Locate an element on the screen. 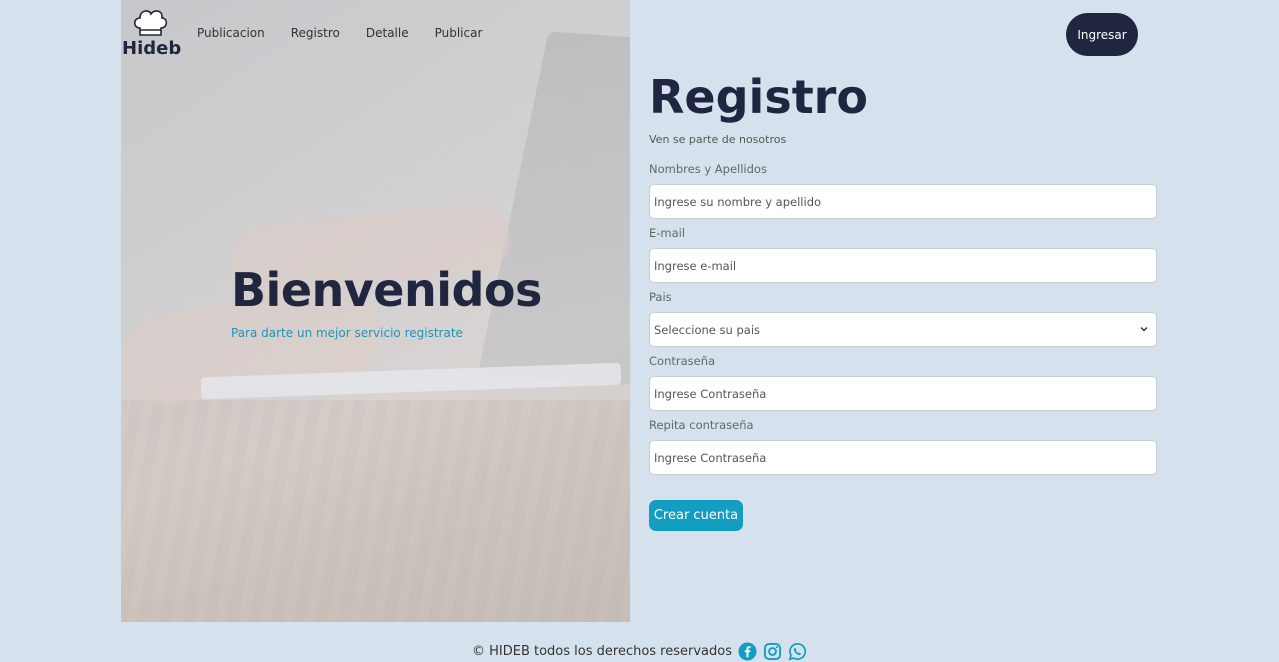 The width and height of the screenshot is (1279, 662). country-select: Seleccione su pais is located at coordinates (903, 329).